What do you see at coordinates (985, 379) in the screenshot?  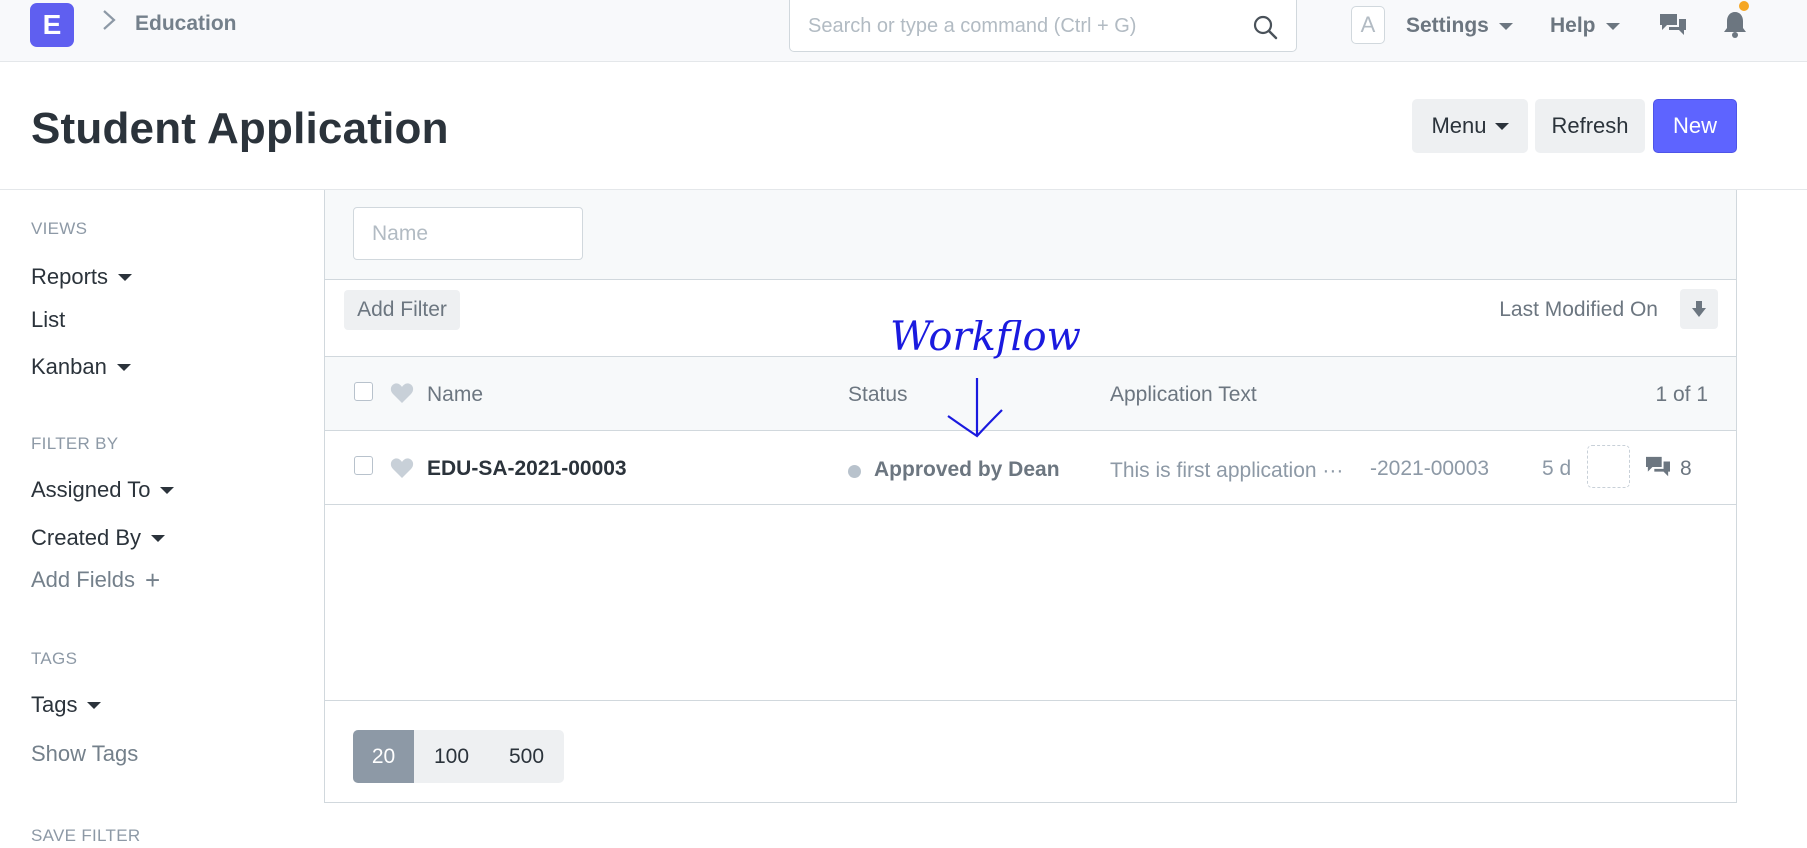 I see `workflow-annotation: Workflow` at bounding box center [985, 379].